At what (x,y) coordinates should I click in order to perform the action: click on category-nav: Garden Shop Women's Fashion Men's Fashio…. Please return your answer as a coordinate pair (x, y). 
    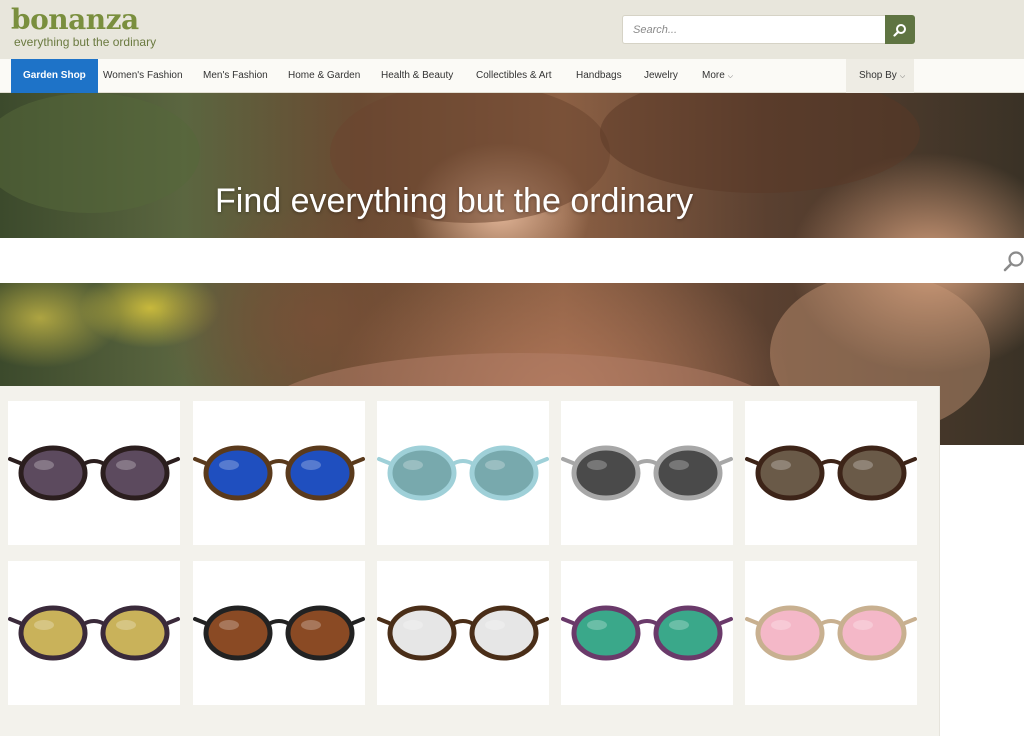
    Looking at the image, I should click on (512, 76).